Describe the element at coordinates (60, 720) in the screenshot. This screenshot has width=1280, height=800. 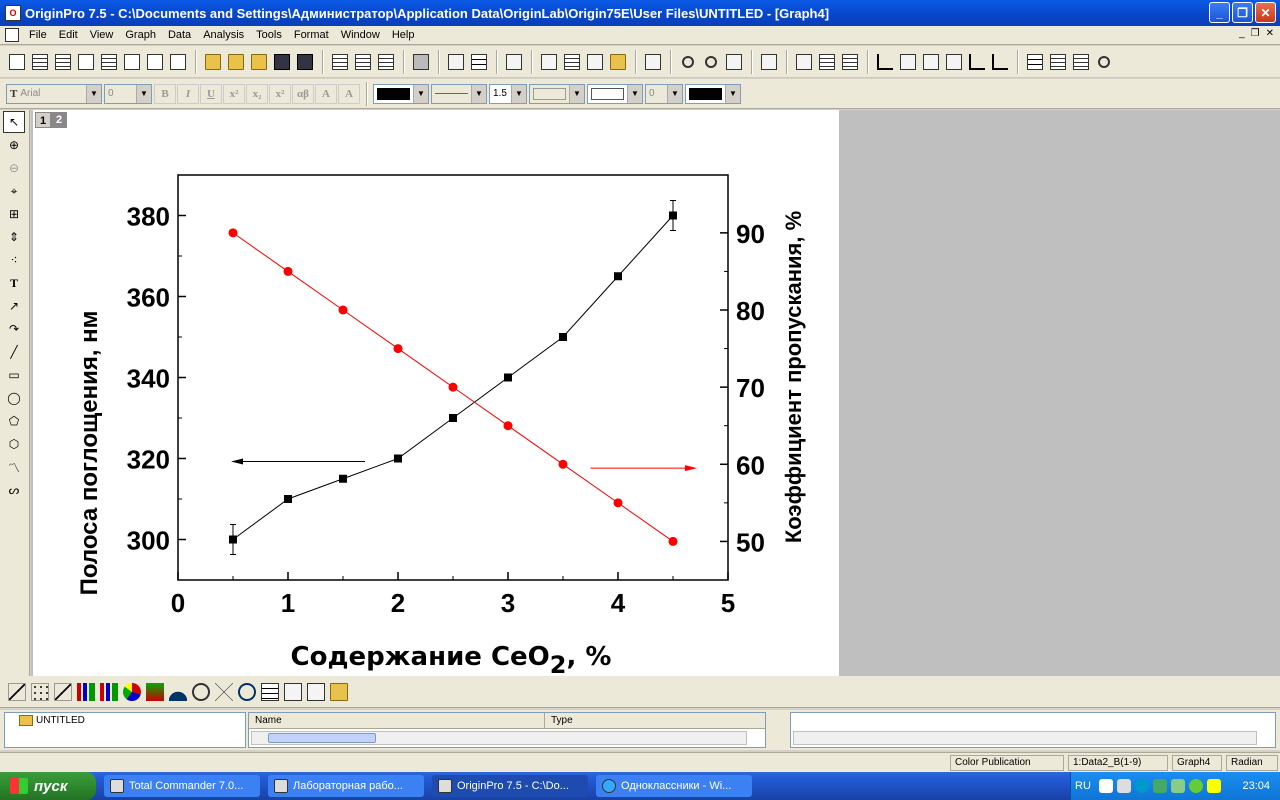
I see `project-root-folder: UNTITLED` at that location.